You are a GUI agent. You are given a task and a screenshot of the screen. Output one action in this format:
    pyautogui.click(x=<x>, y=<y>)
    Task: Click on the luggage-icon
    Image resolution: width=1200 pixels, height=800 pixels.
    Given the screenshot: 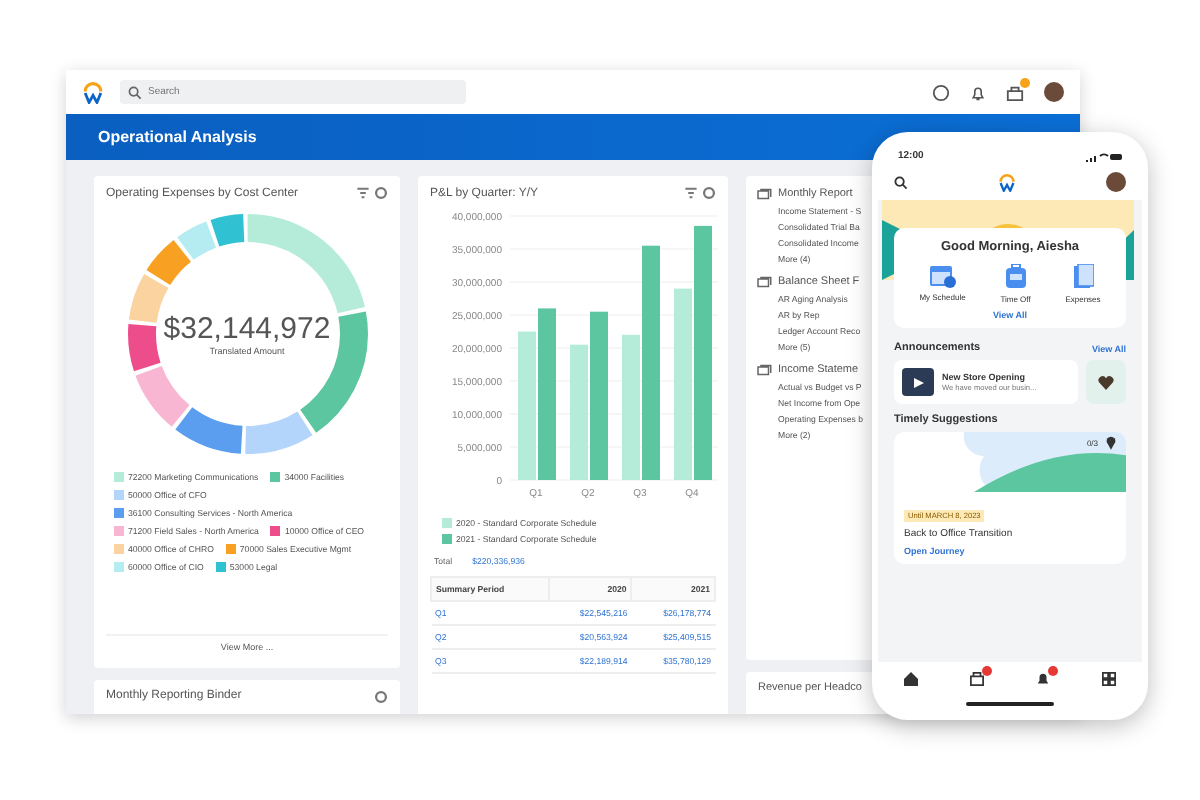 What is the action you would take?
    pyautogui.click(x=1015, y=277)
    